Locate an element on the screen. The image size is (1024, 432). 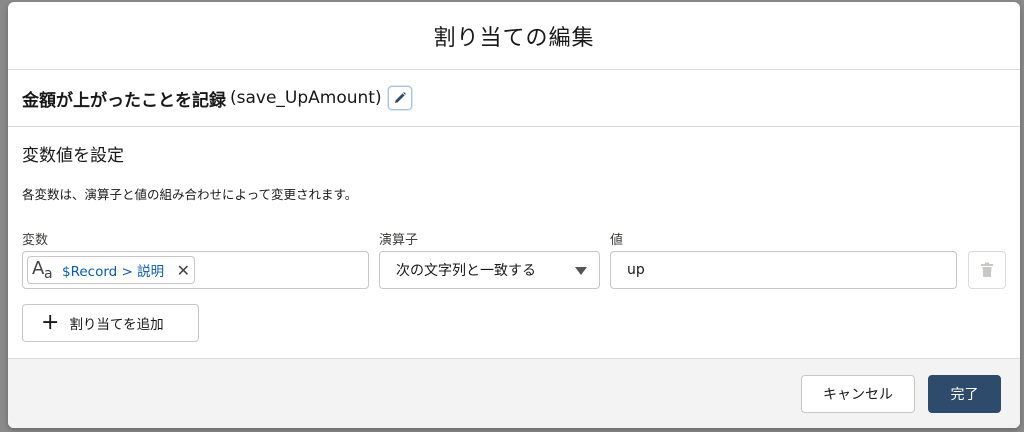
section-title: 変数値を設定 is located at coordinates (73, 156).